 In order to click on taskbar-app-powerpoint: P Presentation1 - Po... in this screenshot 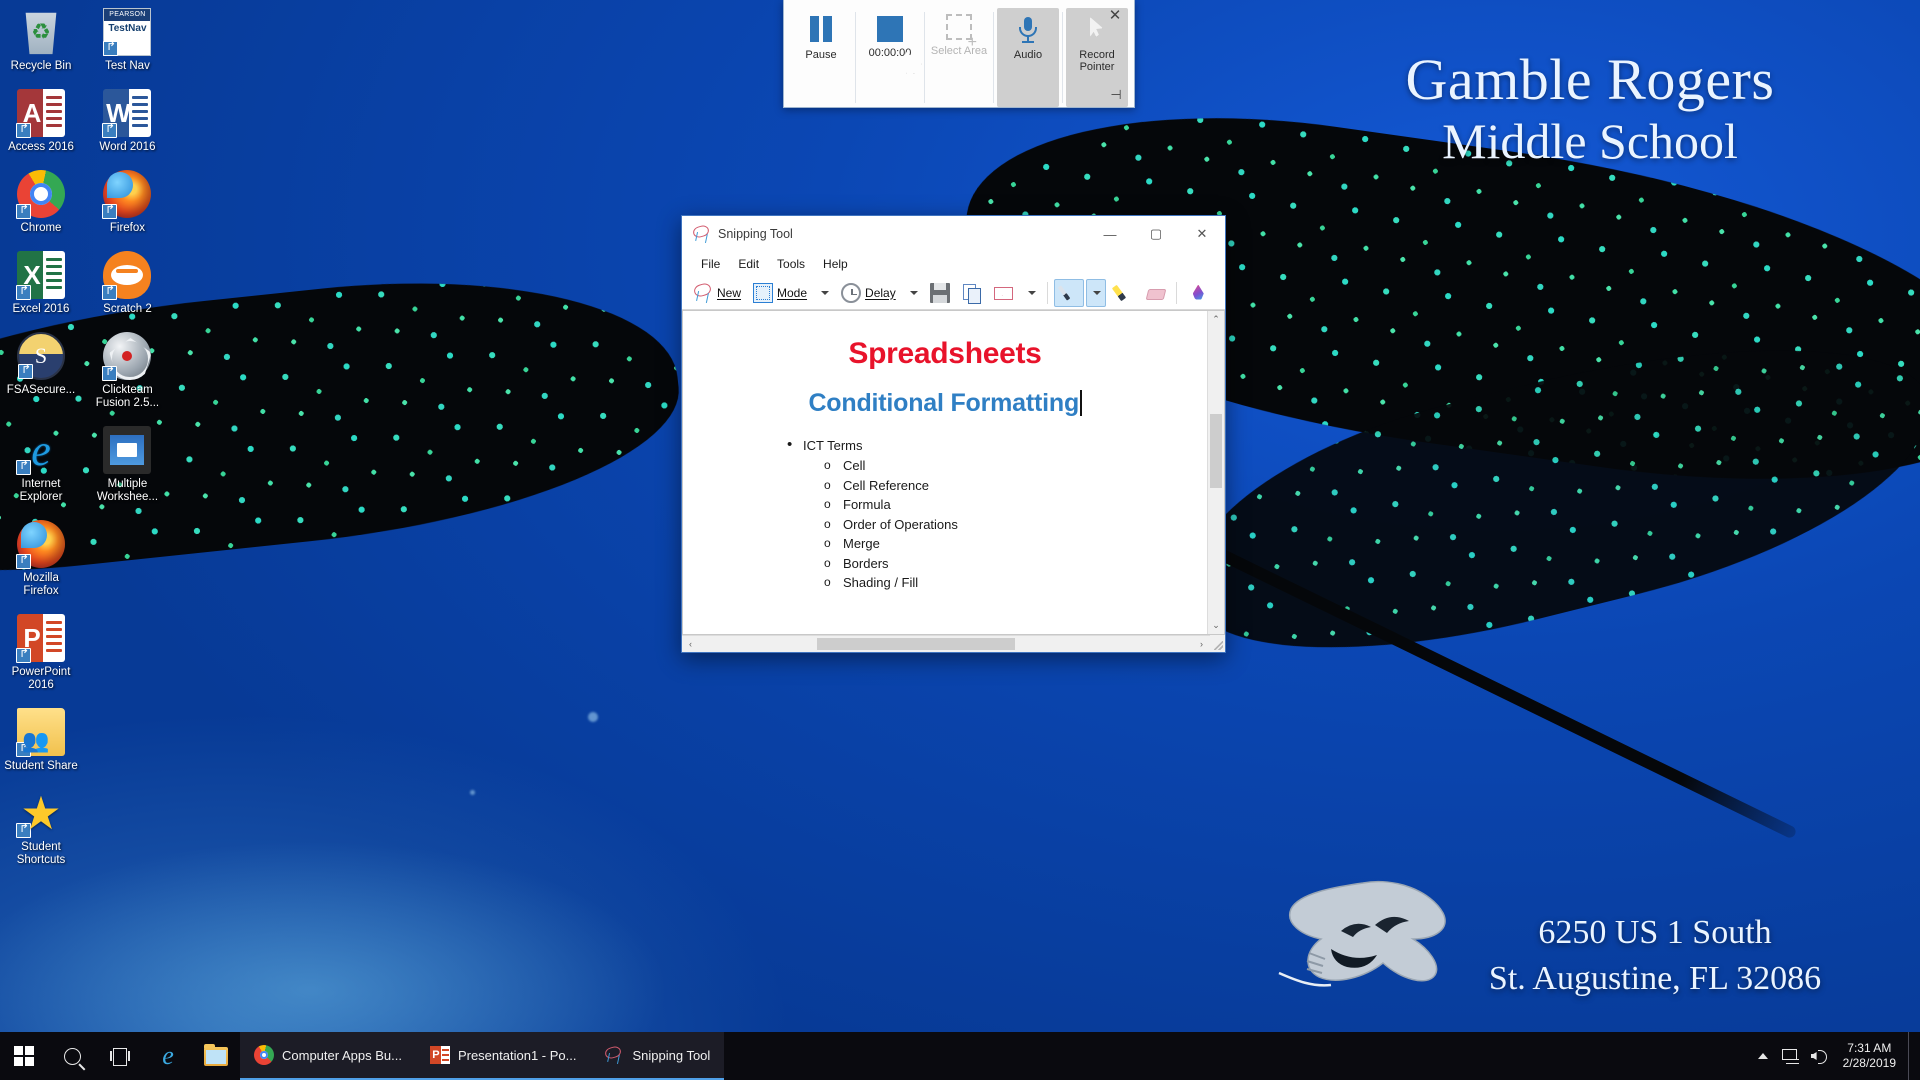, I will do `click(503, 1056)`.